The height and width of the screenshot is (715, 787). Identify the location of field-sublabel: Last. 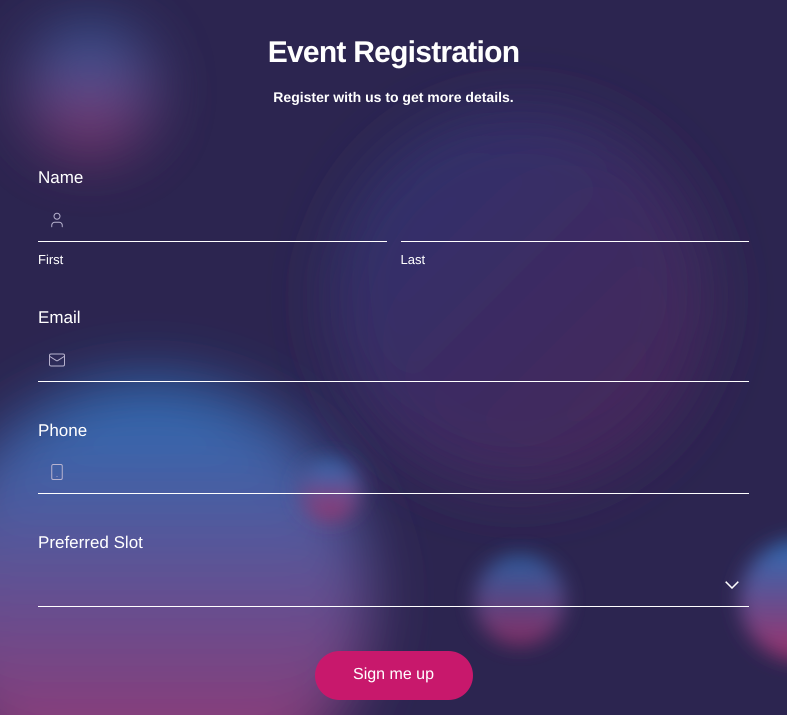
(413, 259).